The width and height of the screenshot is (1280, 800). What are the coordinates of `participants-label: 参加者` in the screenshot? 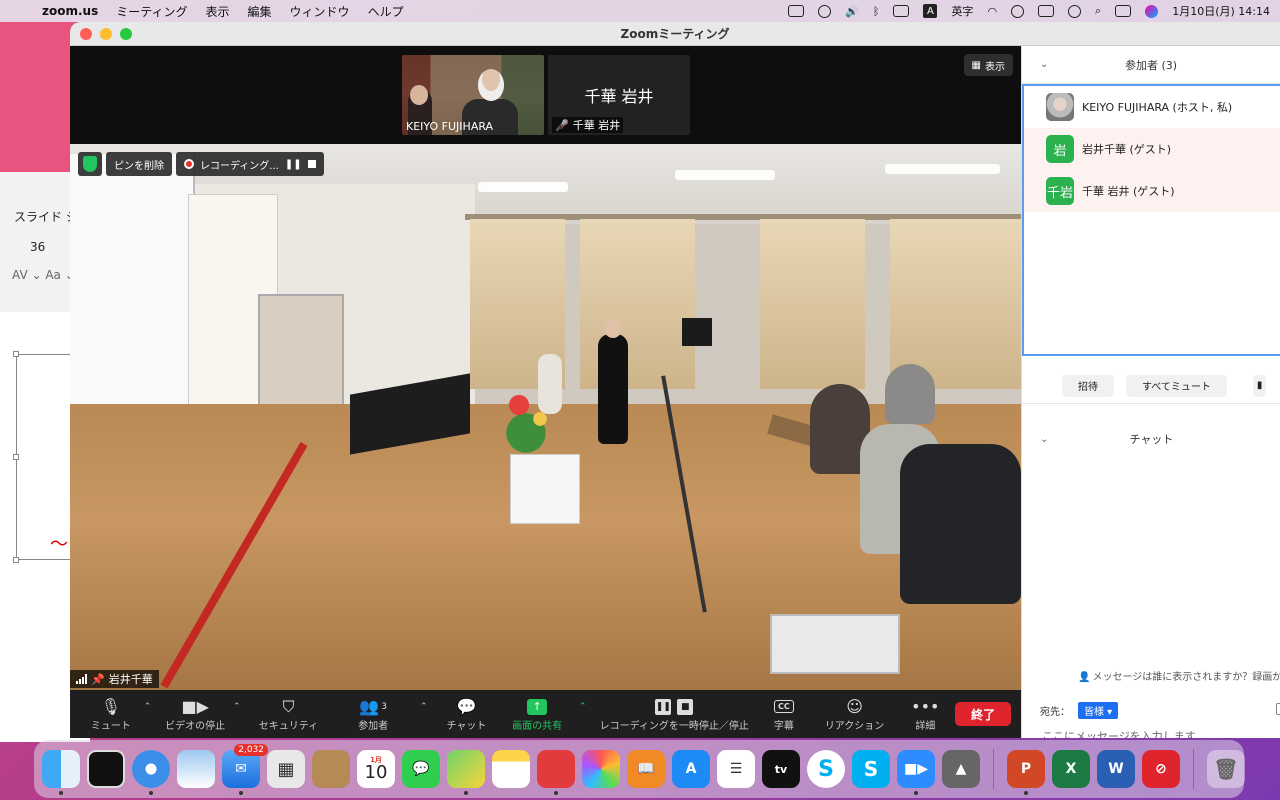 It's located at (373, 726).